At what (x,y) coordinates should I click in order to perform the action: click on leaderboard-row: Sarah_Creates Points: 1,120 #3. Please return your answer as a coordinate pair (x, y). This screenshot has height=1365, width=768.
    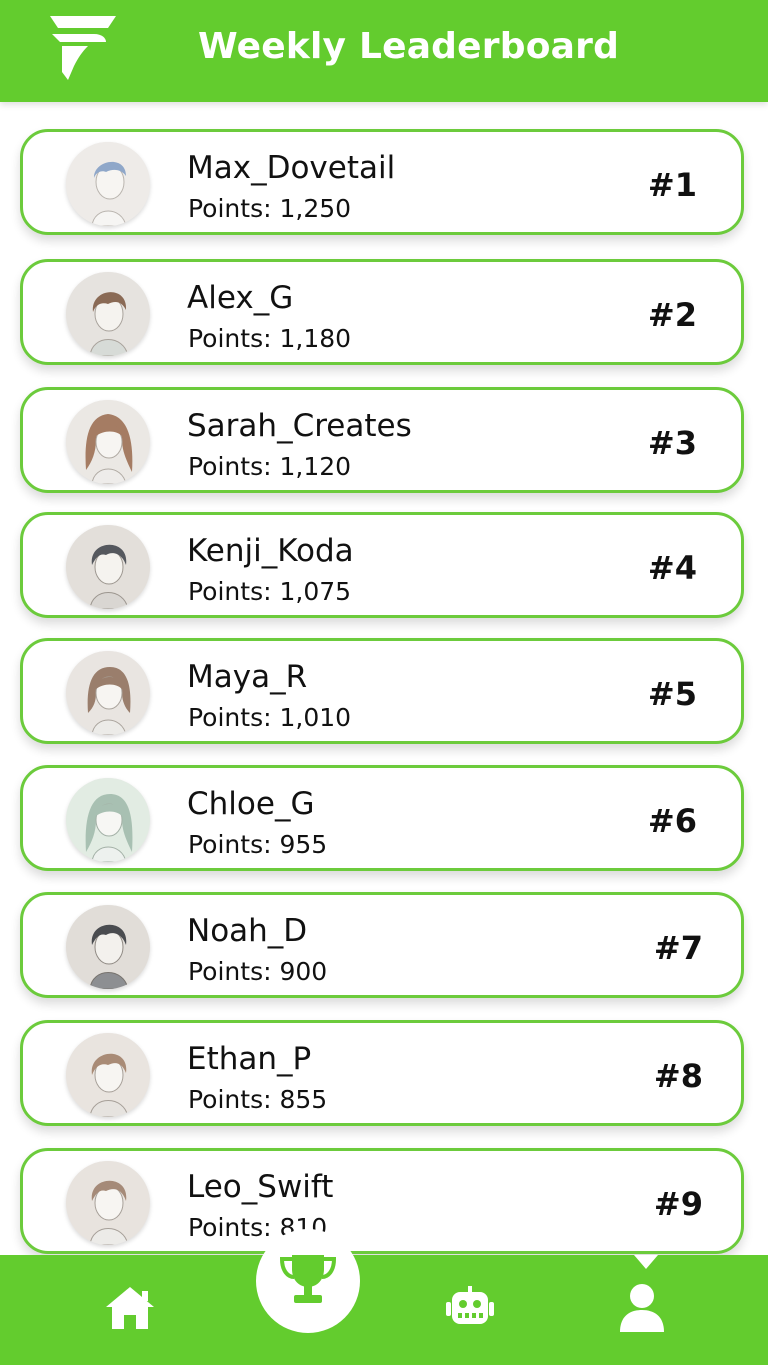
    Looking at the image, I should click on (382, 440).